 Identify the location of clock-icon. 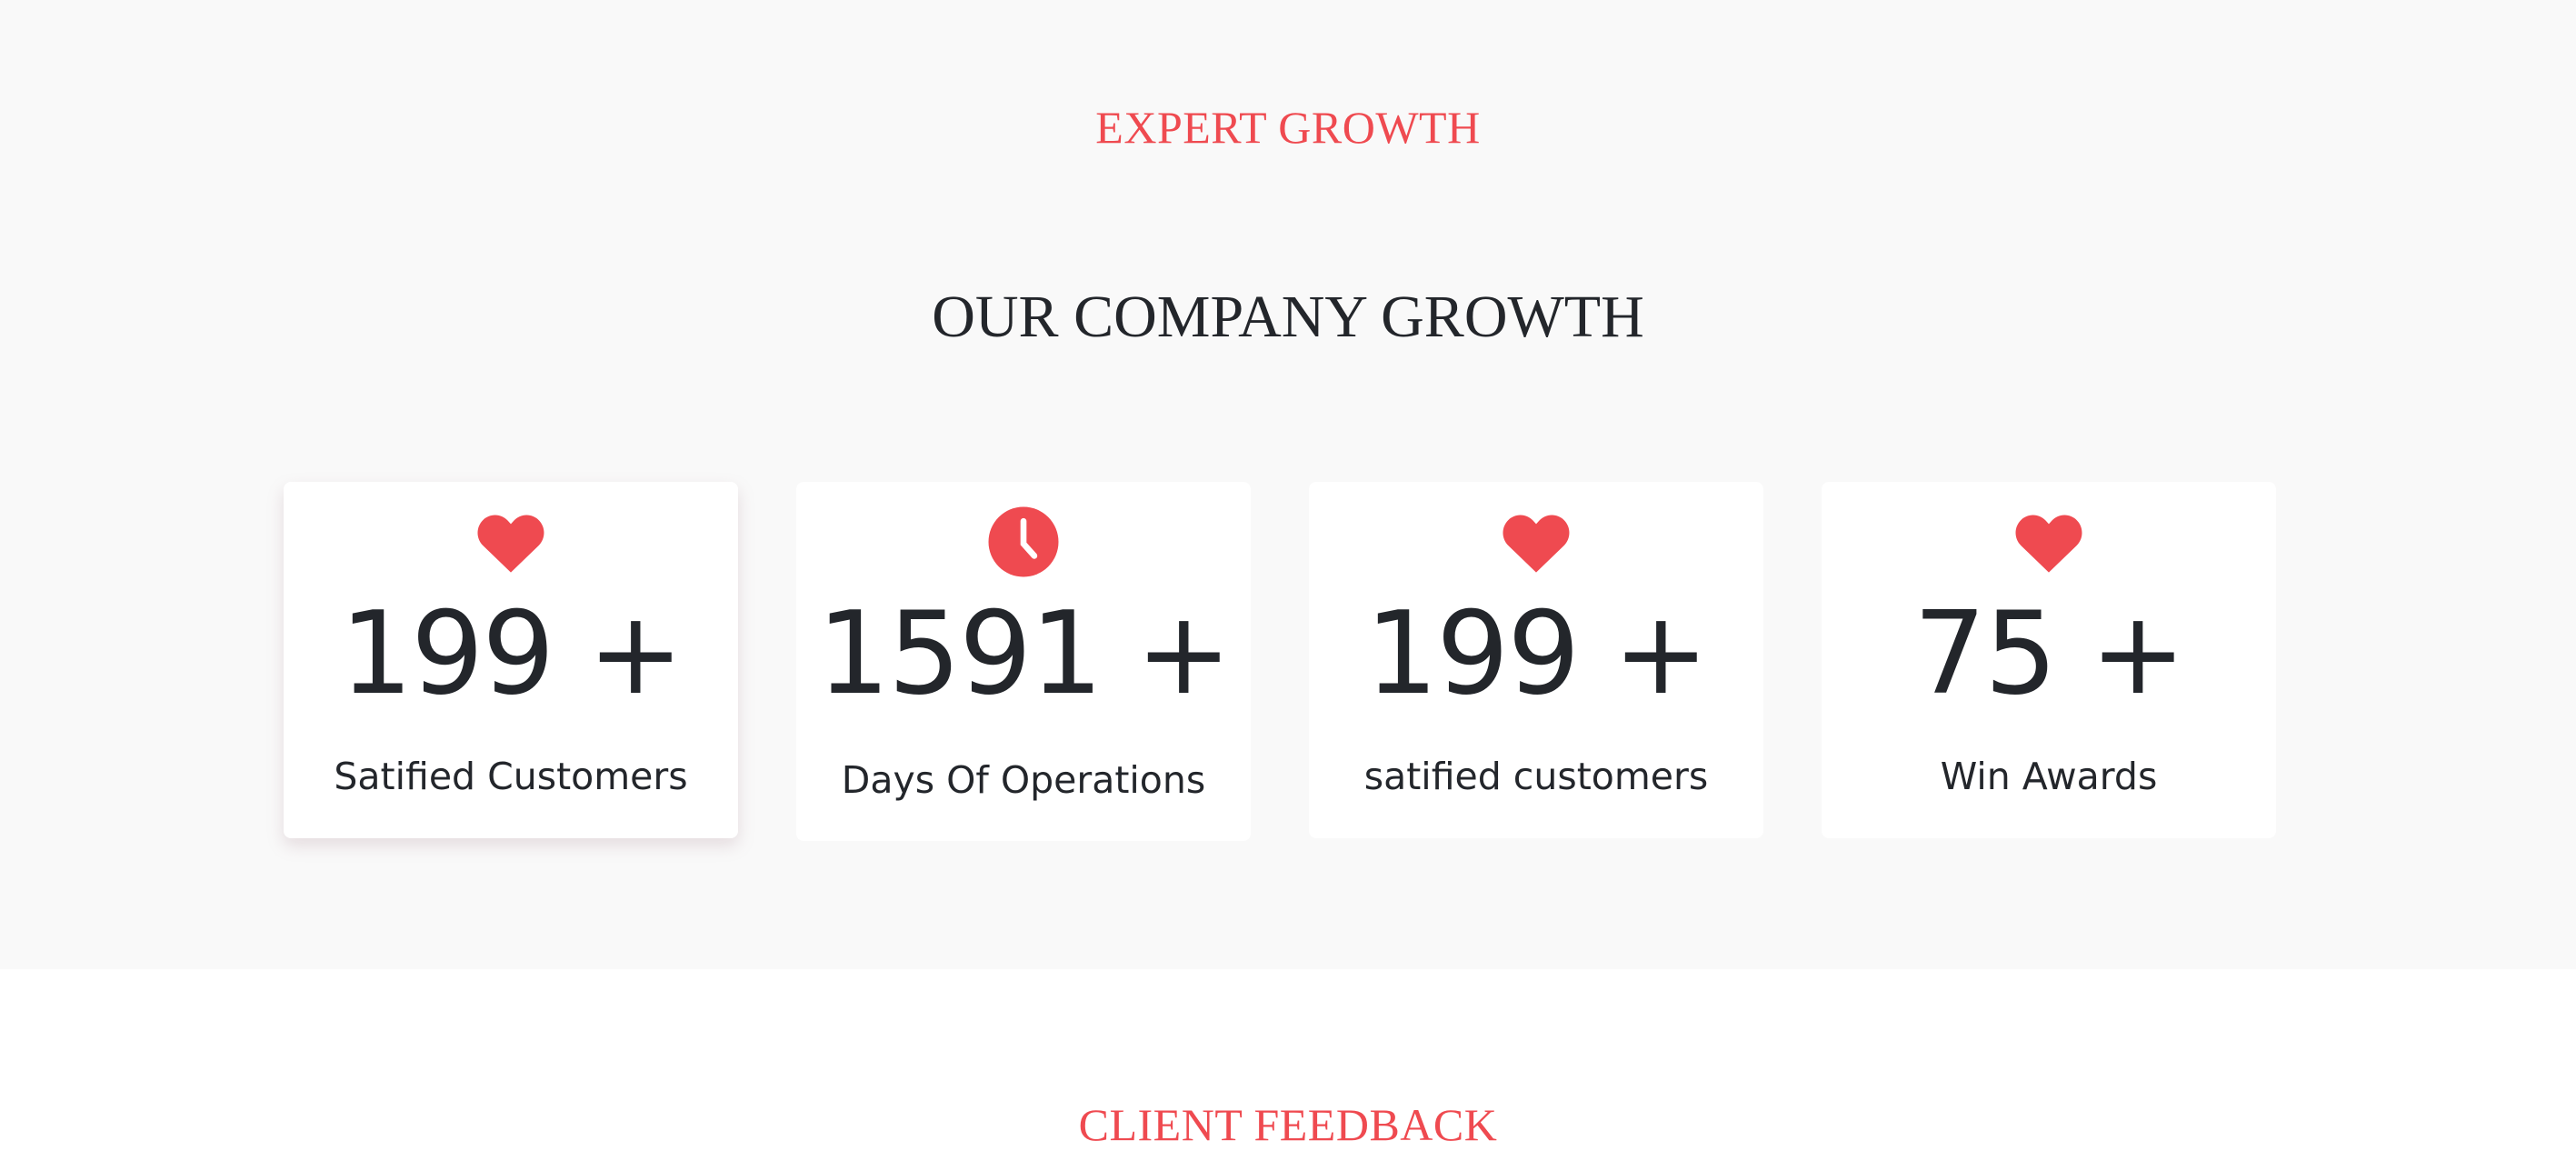
(1023, 542).